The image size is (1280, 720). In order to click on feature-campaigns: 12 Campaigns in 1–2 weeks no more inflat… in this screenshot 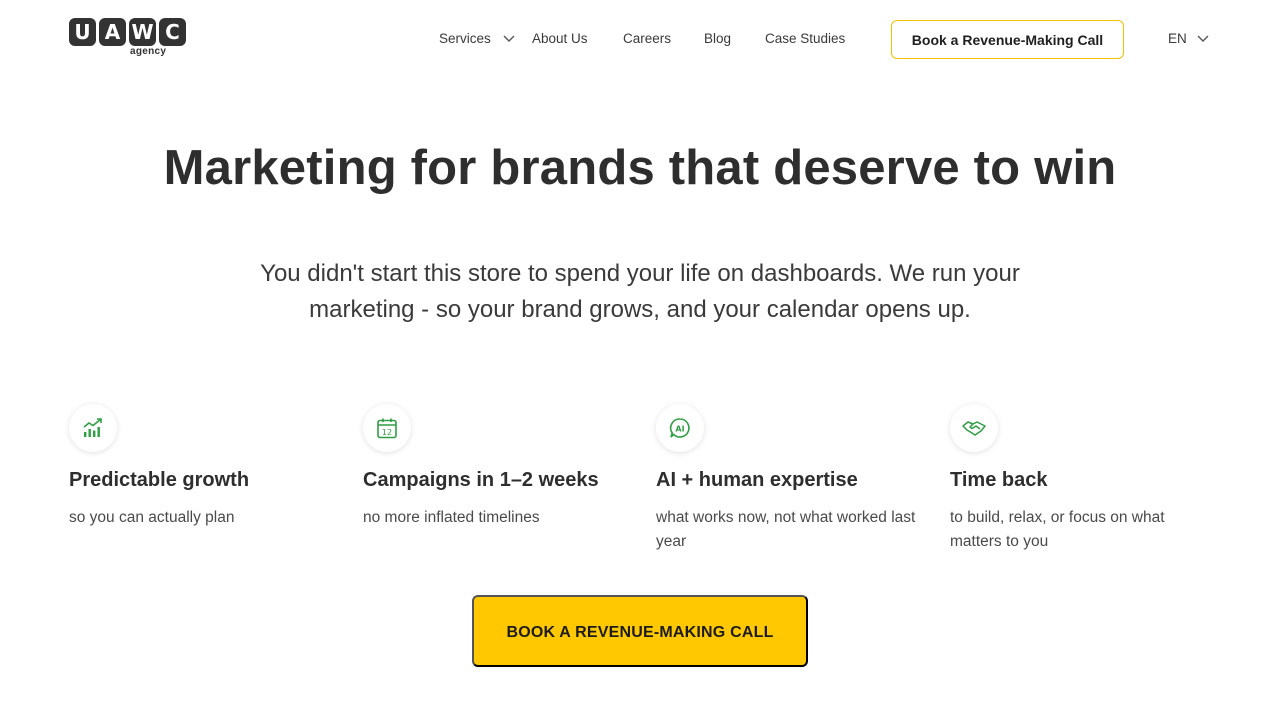, I will do `click(493, 467)`.